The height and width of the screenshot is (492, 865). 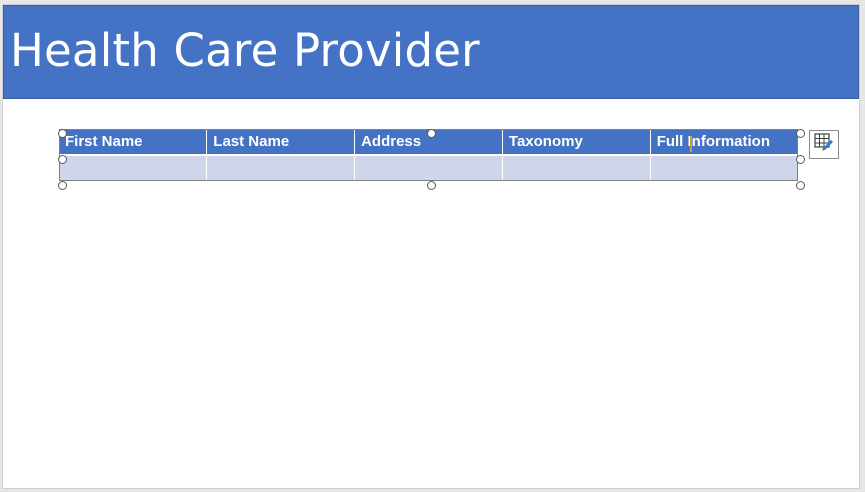 What do you see at coordinates (576, 142) in the screenshot?
I see `header-cell-taxonomy: Taxonomy` at bounding box center [576, 142].